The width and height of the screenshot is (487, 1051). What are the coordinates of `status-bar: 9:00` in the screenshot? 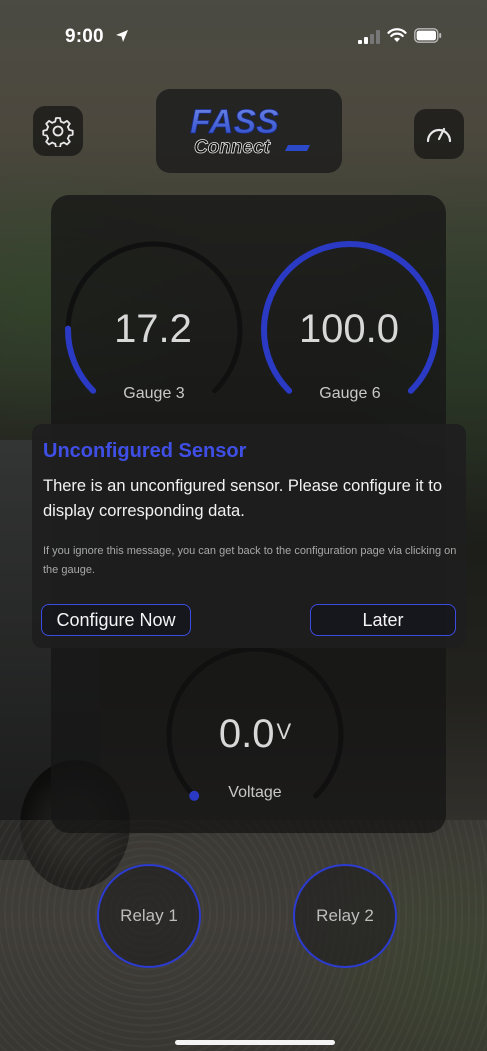 It's located at (243, 35).